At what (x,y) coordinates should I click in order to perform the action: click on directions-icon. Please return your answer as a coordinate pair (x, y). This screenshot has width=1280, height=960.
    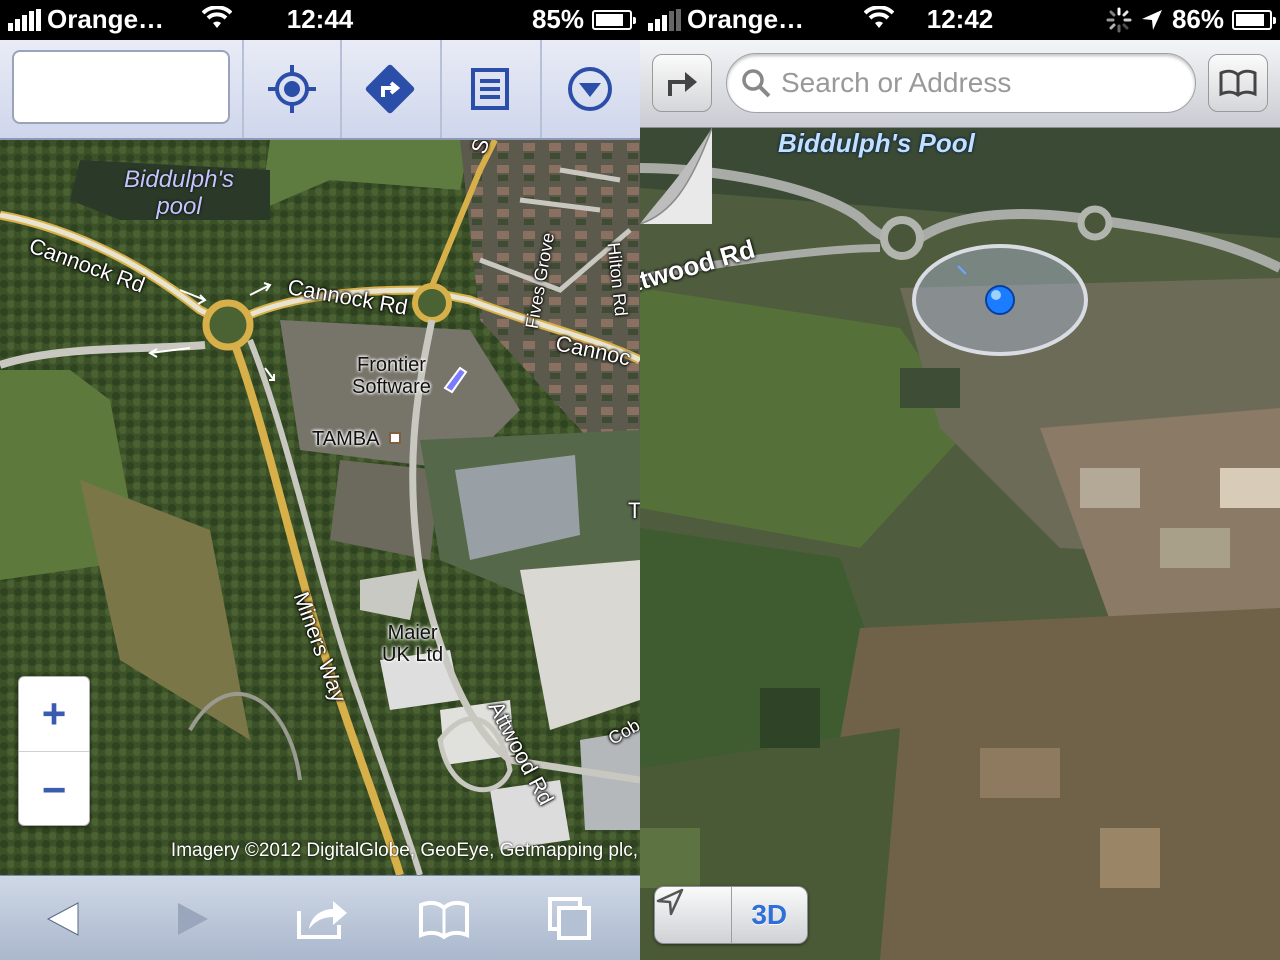
    Looking at the image, I should click on (390, 89).